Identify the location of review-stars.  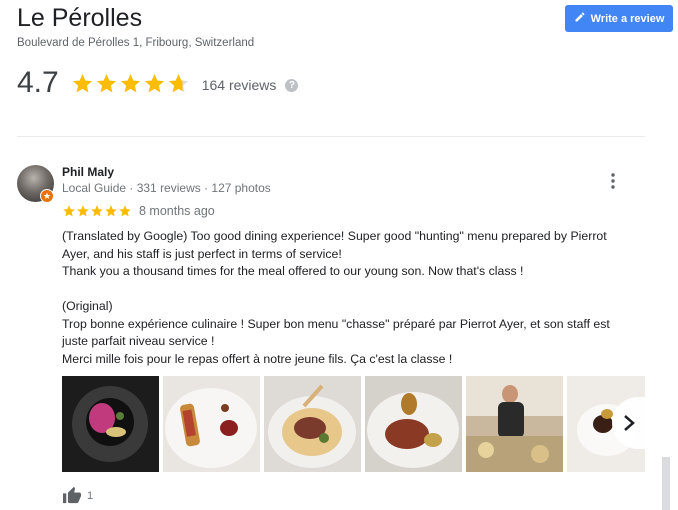
(97, 211).